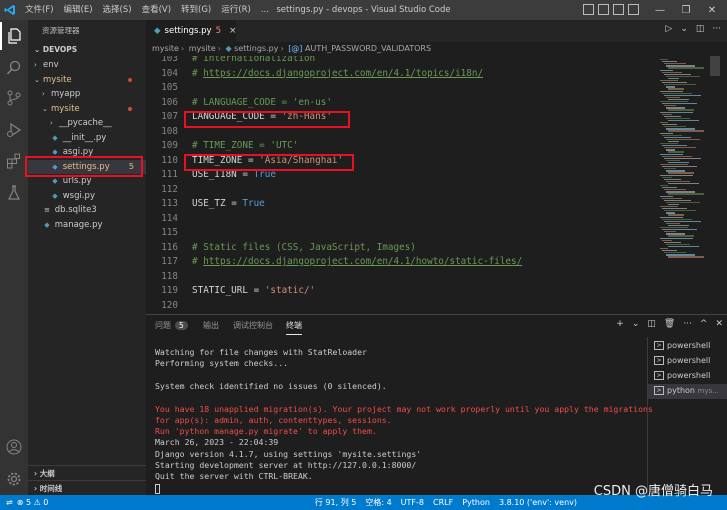 This screenshot has width=727, height=510. I want to click on menu-item: 转到(G), so click(196, 10).